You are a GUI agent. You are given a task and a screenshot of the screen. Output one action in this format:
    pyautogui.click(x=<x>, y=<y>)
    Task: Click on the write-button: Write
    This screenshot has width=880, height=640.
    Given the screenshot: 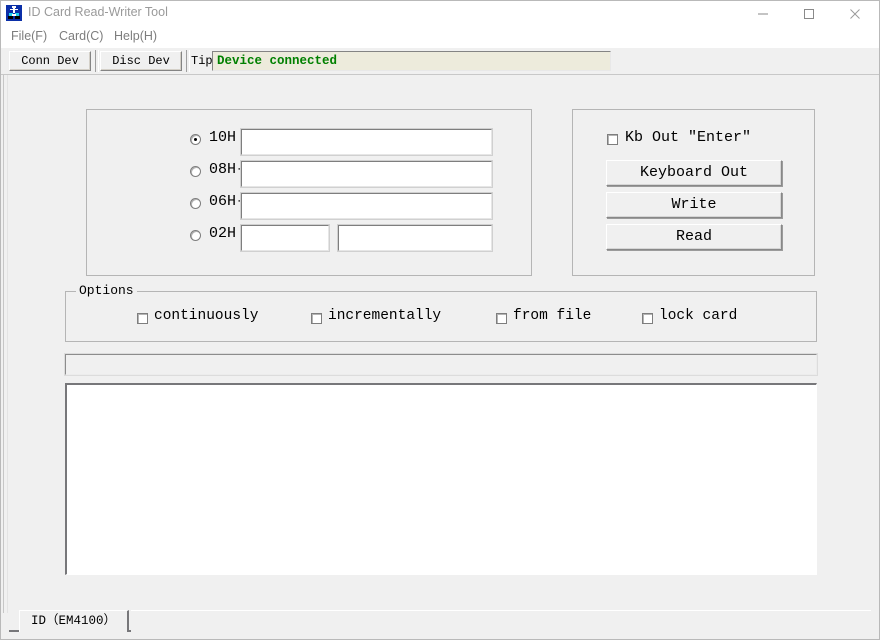 What is the action you would take?
    pyautogui.click(x=694, y=205)
    